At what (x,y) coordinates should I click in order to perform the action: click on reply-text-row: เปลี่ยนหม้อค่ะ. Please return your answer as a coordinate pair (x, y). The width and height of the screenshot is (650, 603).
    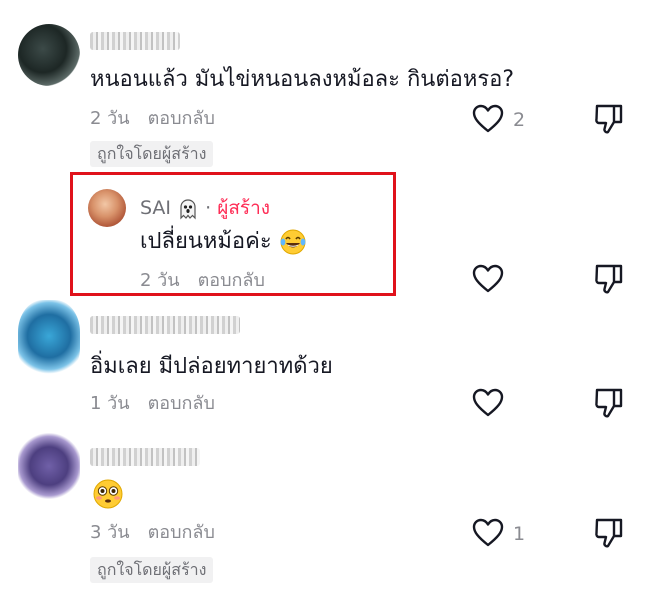
    Looking at the image, I should click on (223, 242).